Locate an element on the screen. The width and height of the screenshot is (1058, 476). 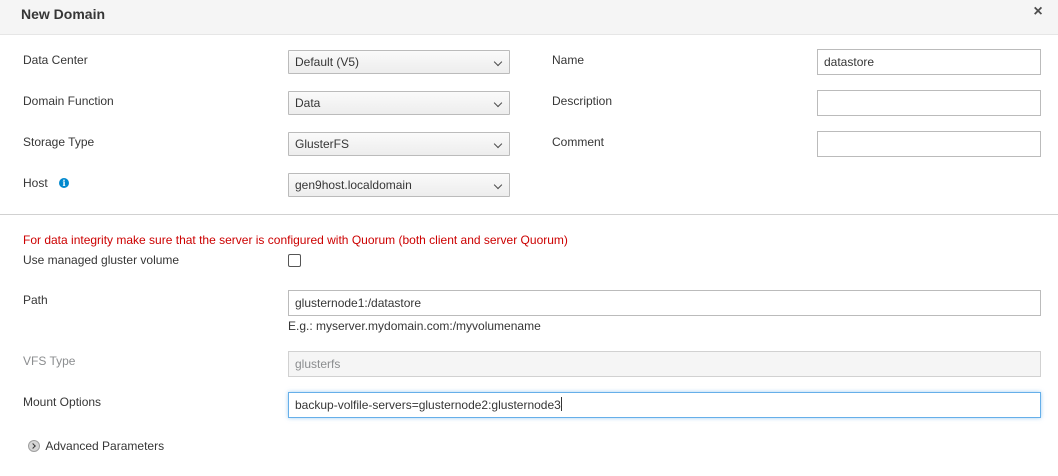
name-label: Name is located at coordinates (568, 60).